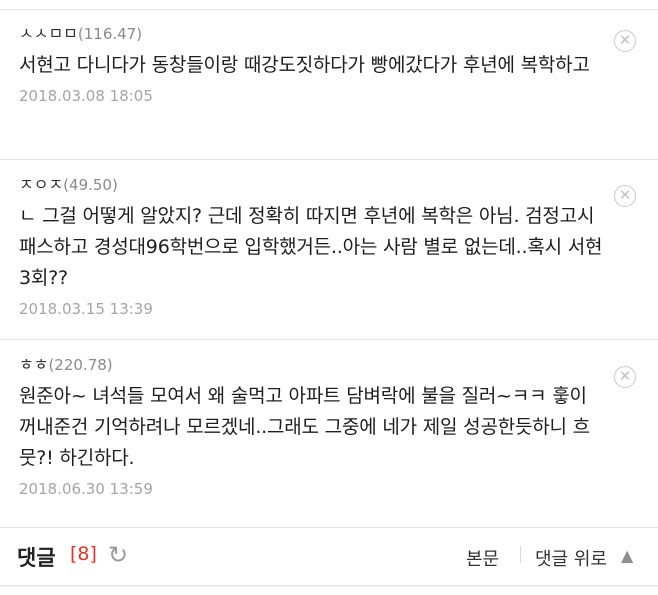  Describe the element at coordinates (329, 557) in the screenshot. I see `comment-footer-bar: 댓글 [8] ↻ 본문 댓글 위로 ▲` at that location.